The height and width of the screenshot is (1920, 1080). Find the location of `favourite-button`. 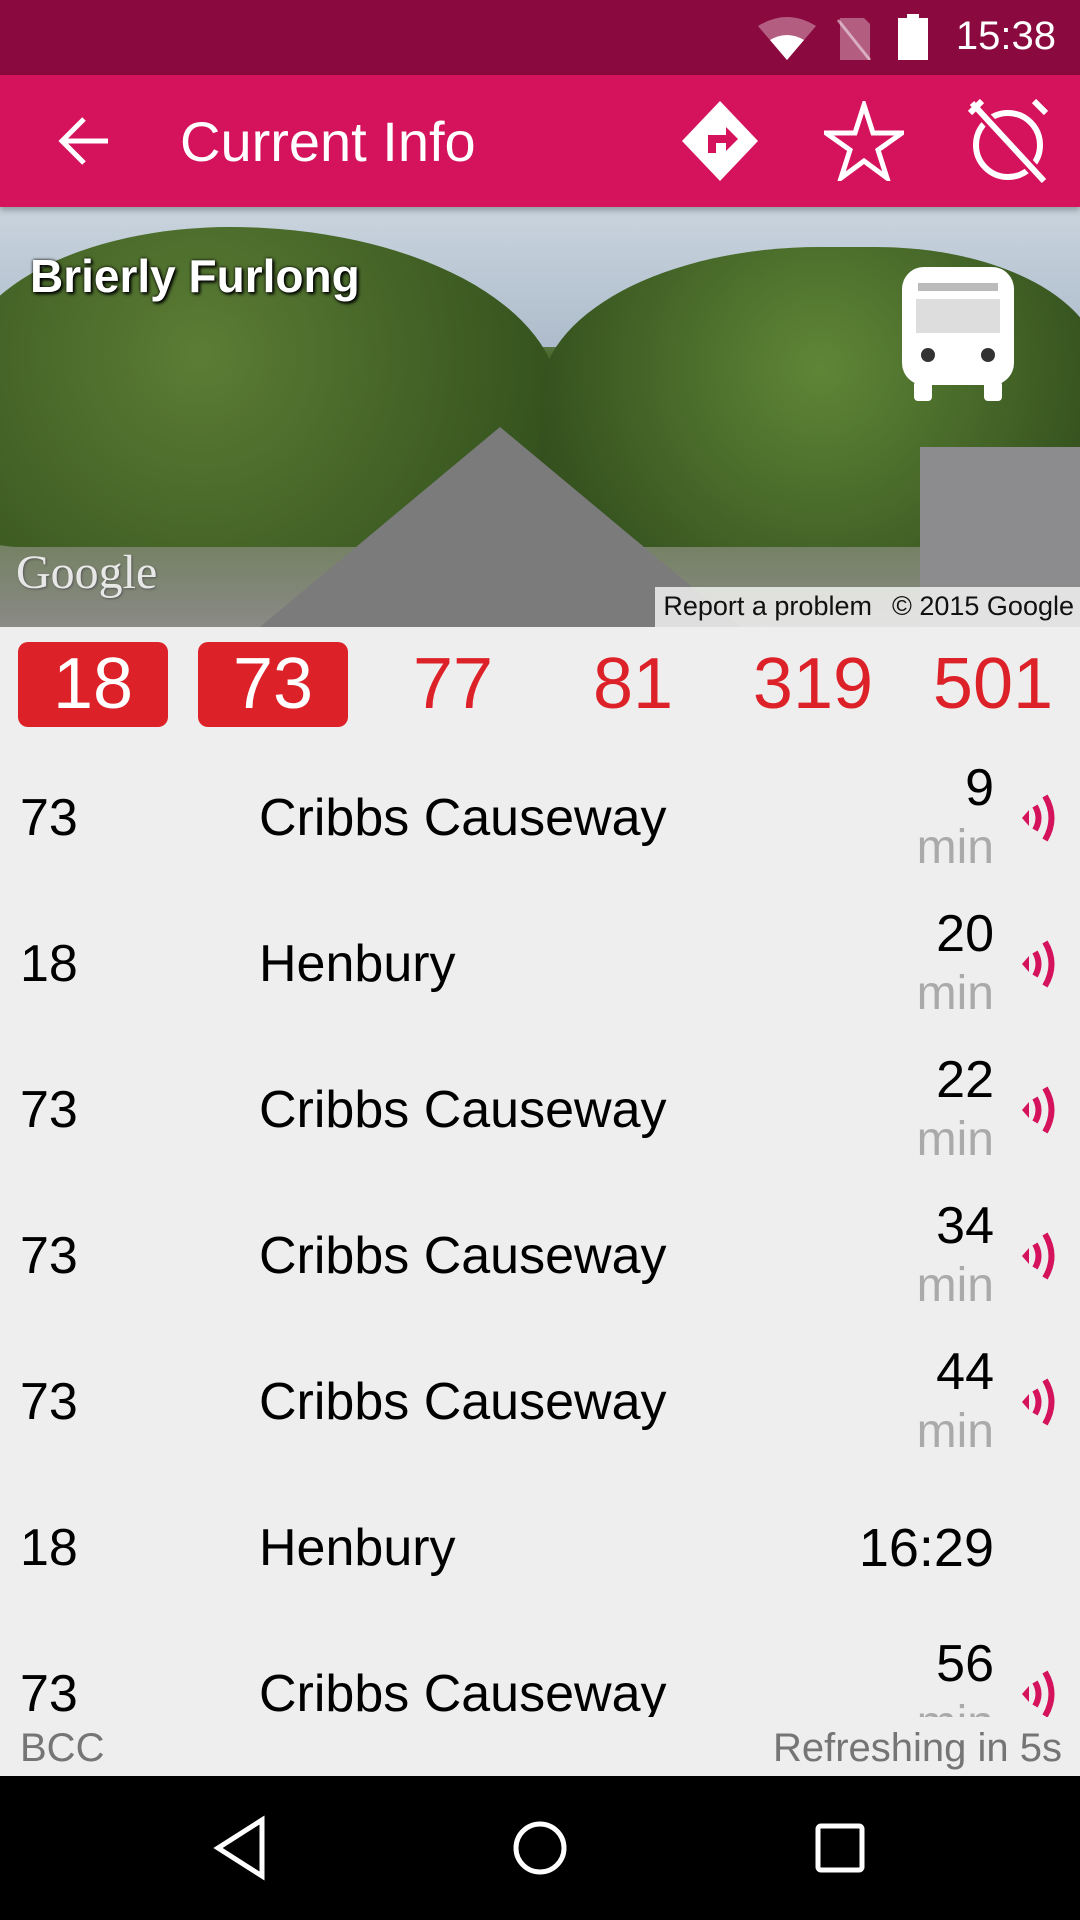

favourite-button is located at coordinates (864, 141).